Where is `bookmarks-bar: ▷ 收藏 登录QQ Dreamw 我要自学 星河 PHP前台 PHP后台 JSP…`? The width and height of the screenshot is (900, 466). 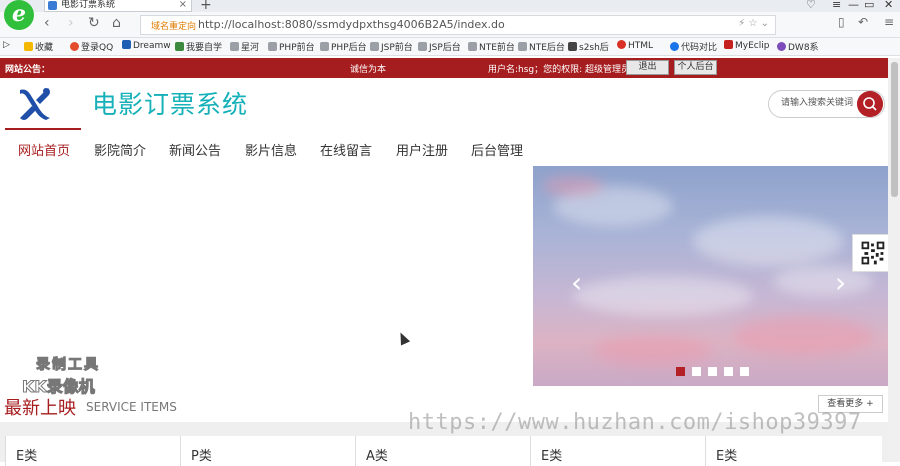
bookmarks-bar: ▷ 收藏 登录QQ Dreamw 我要自学 星河 PHP前台 PHP后台 JSP… is located at coordinates (450, 47).